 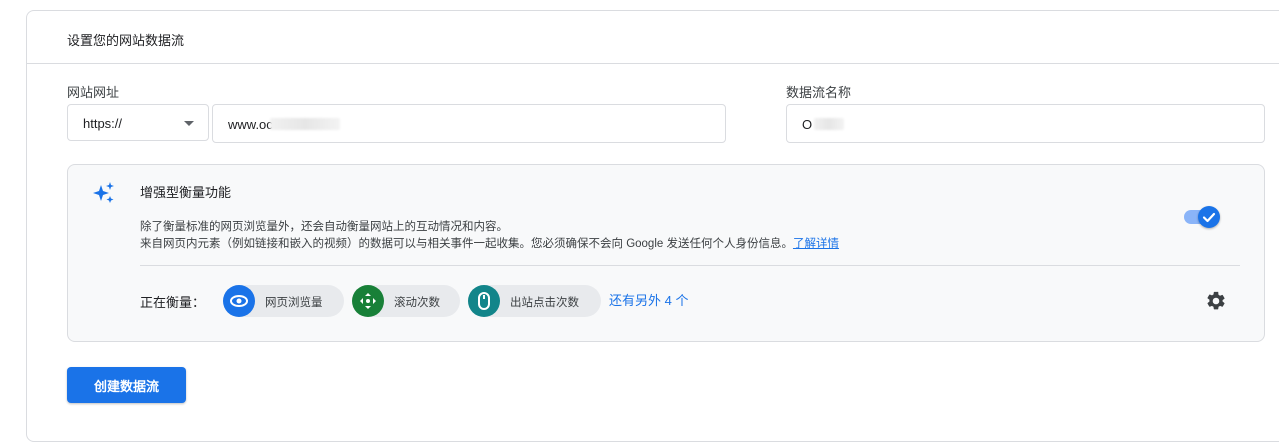 What do you see at coordinates (126, 40) in the screenshot?
I see `card-title: 设置您的网站数据流` at bounding box center [126, 40].